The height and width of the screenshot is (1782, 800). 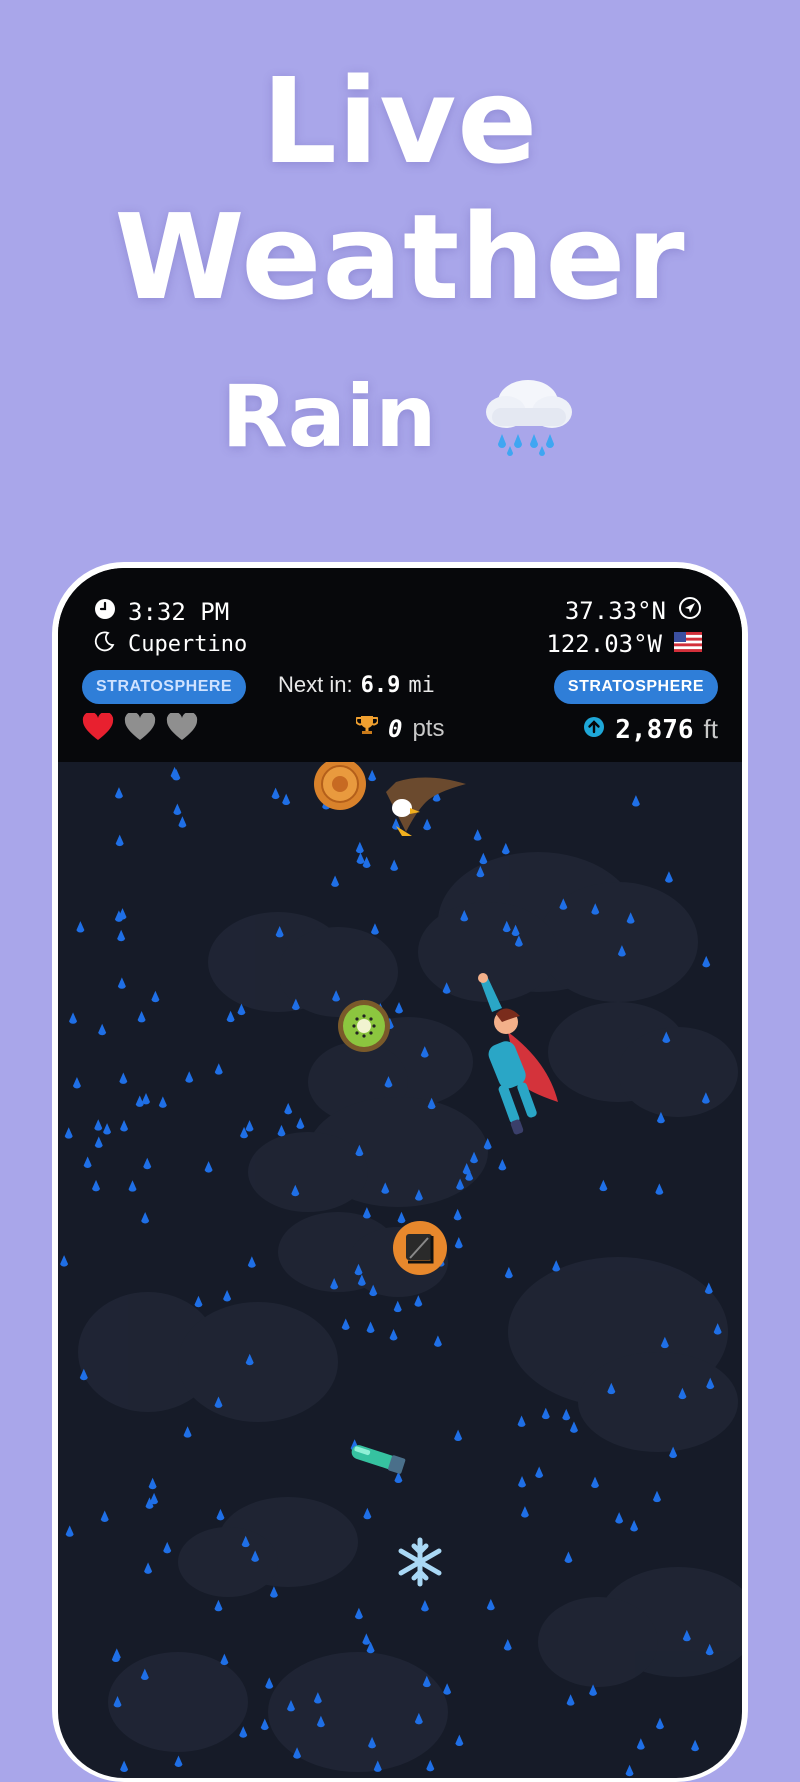 What do you see at coordinates (400, 257) in the screenshot?
I see `headline-weather: Weather` at bounding box center [400, 257].